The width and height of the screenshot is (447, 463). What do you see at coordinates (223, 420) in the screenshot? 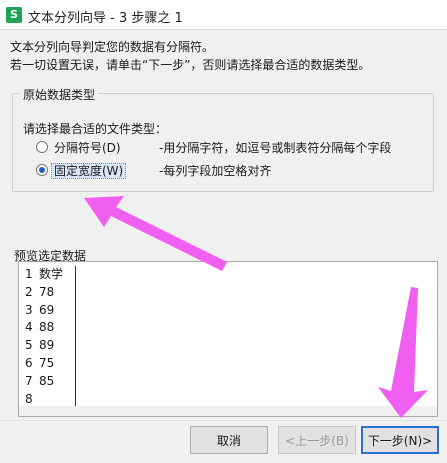
I see `divider` at bounding box center [223, 420].